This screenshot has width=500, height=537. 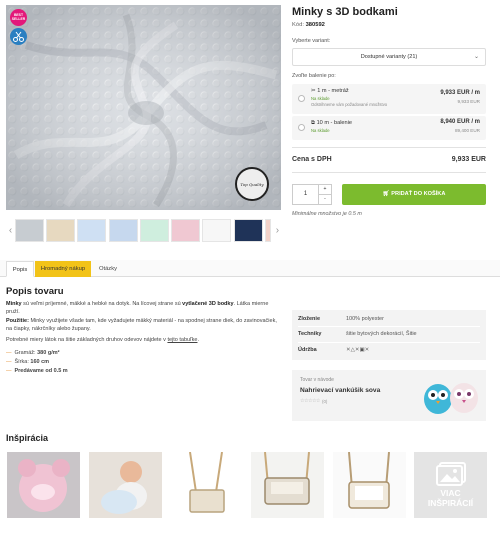 What do you see at coordinates (325, 190) in the screenshot?
I see `quantity-increase-button: +` at bounding box center [325, 190].